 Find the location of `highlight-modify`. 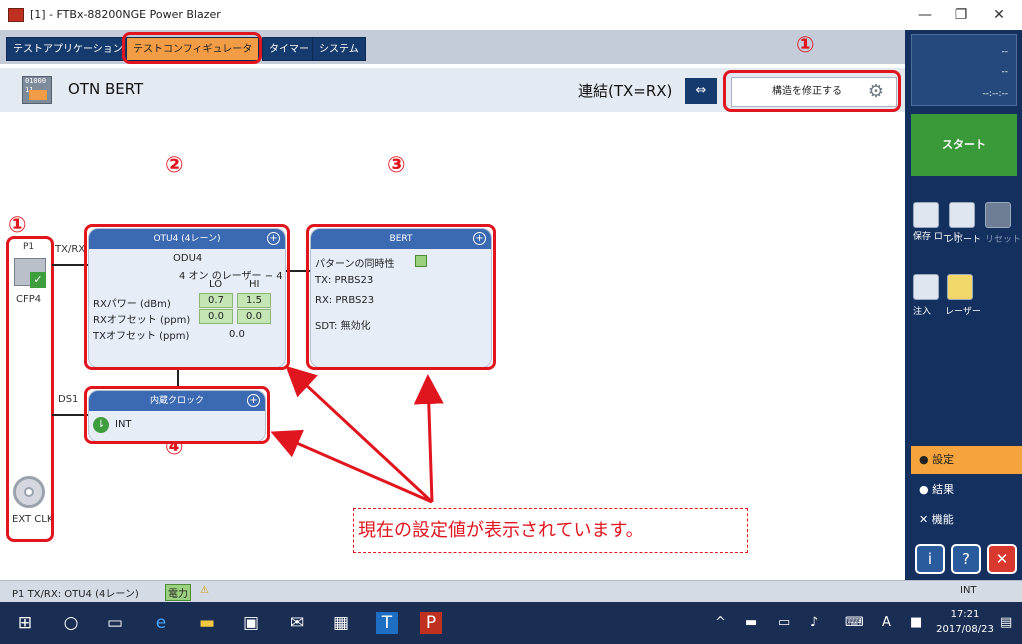

highlight-modify is located at coordinates (812, 91).